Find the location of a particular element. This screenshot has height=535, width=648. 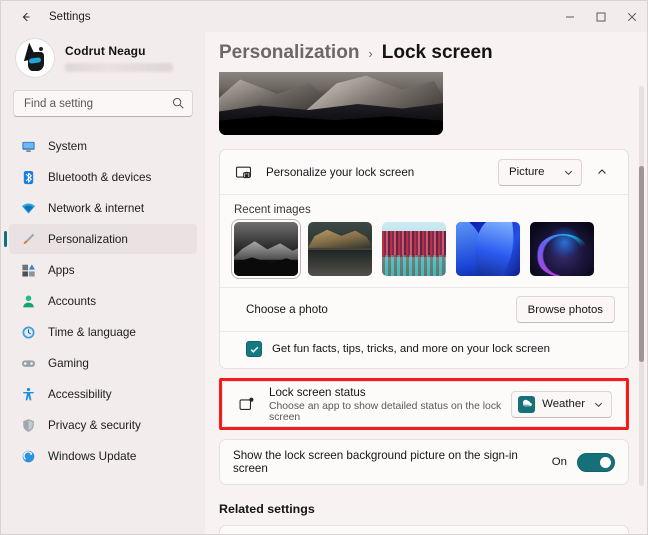

signin-background-toggle is located at coordinates (596, 462).